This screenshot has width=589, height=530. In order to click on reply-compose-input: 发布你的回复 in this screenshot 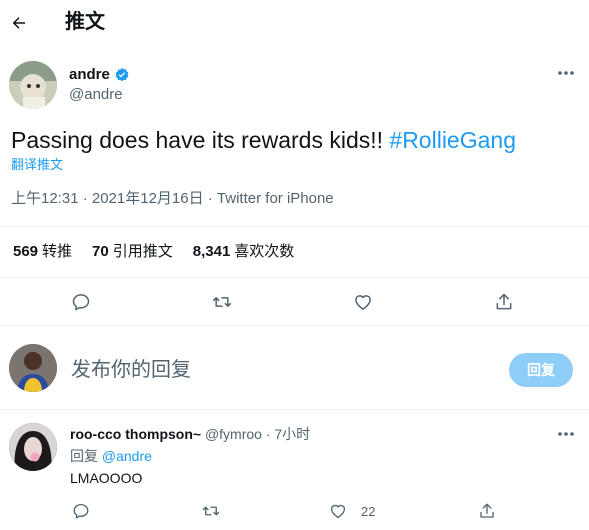, I will do `click(131, 370)`.